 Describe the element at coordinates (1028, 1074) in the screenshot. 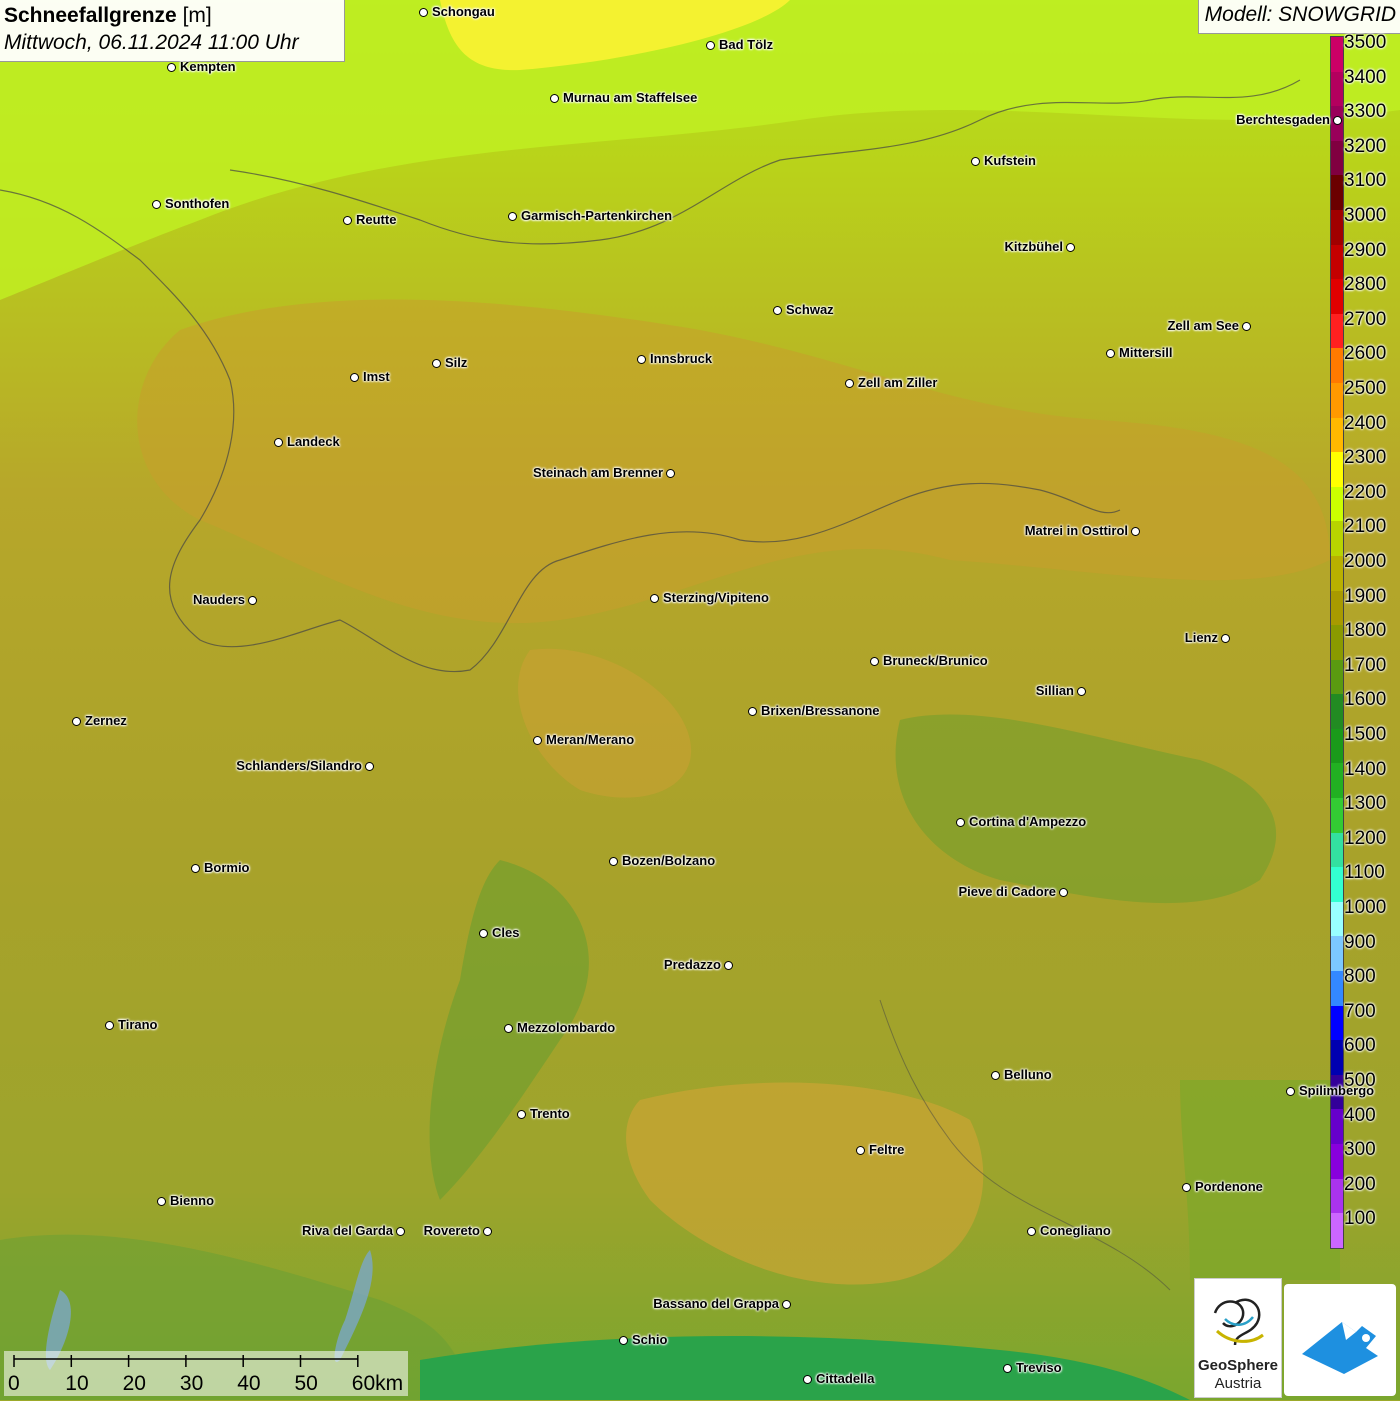

I see `city-label: Belluno` at that location.